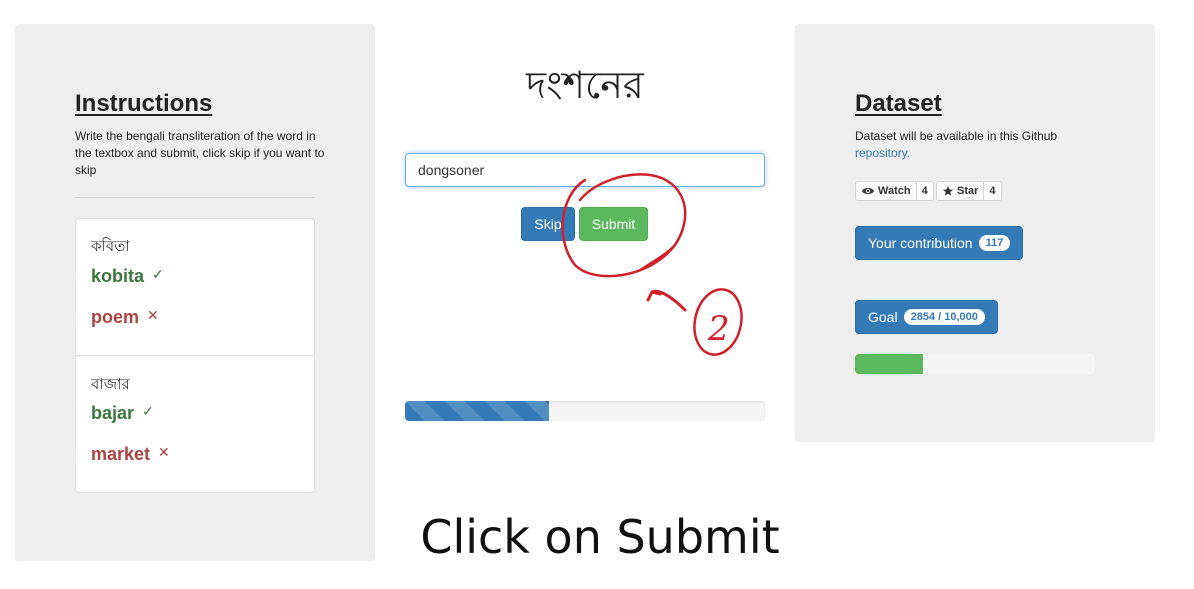  What do you see at coordinates (113, 413) in the screenshot?
I see `correct-answer-text: bajar` at bounding box center [113, 413].